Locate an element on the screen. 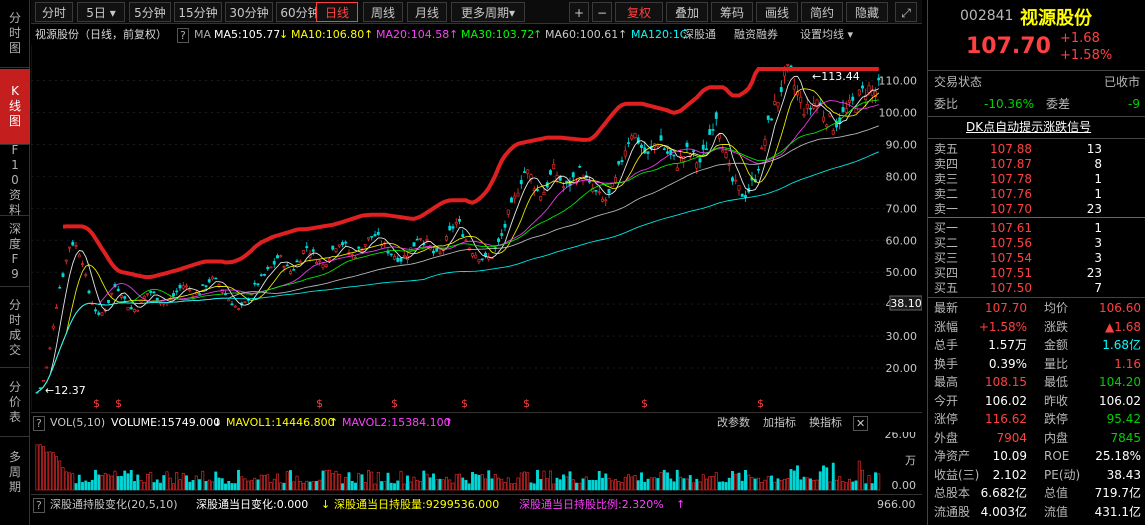 The width and height of the screenshot is (1145, 525). stat-row: 涨停 116.62 跌停 95.42 is located at coordinates (1036, 419).